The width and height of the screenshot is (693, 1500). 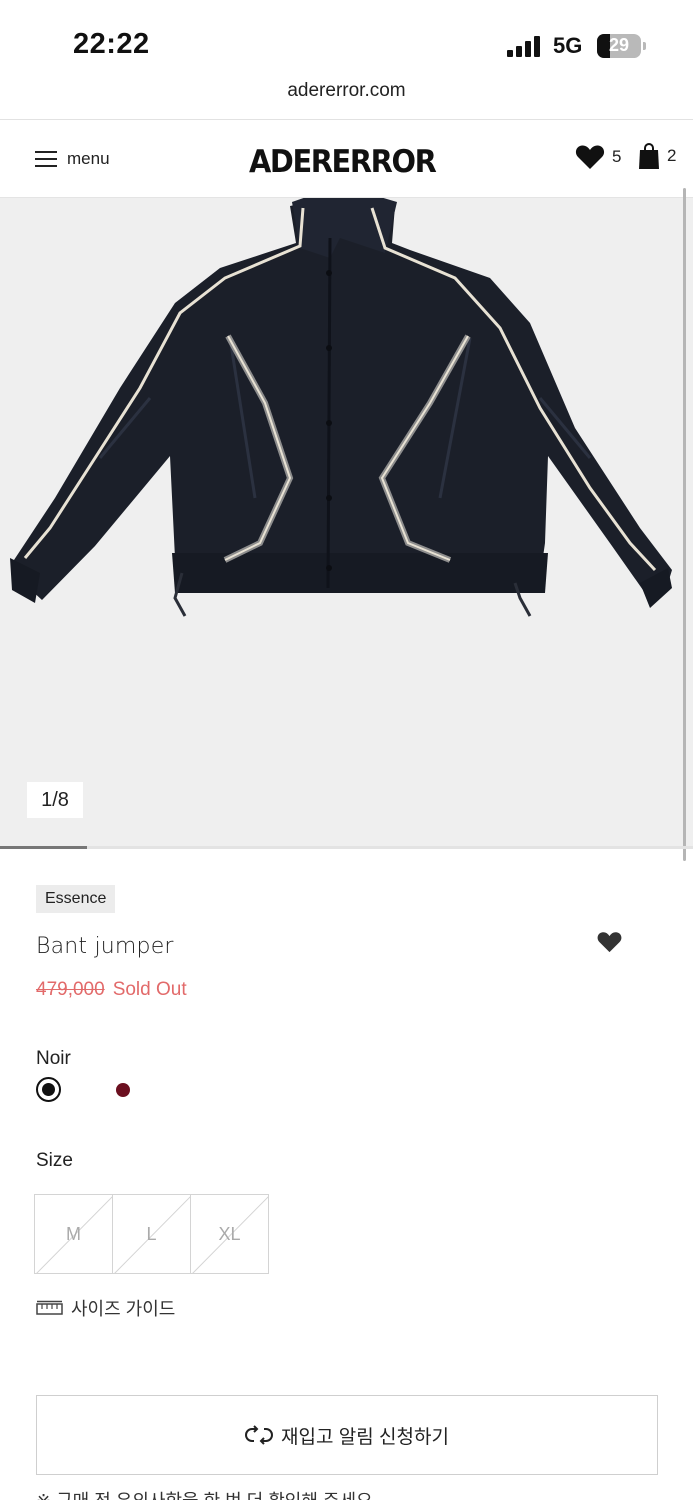 I want to click on status-bar: 22:22 5G 29, so click(x=346, y=40).